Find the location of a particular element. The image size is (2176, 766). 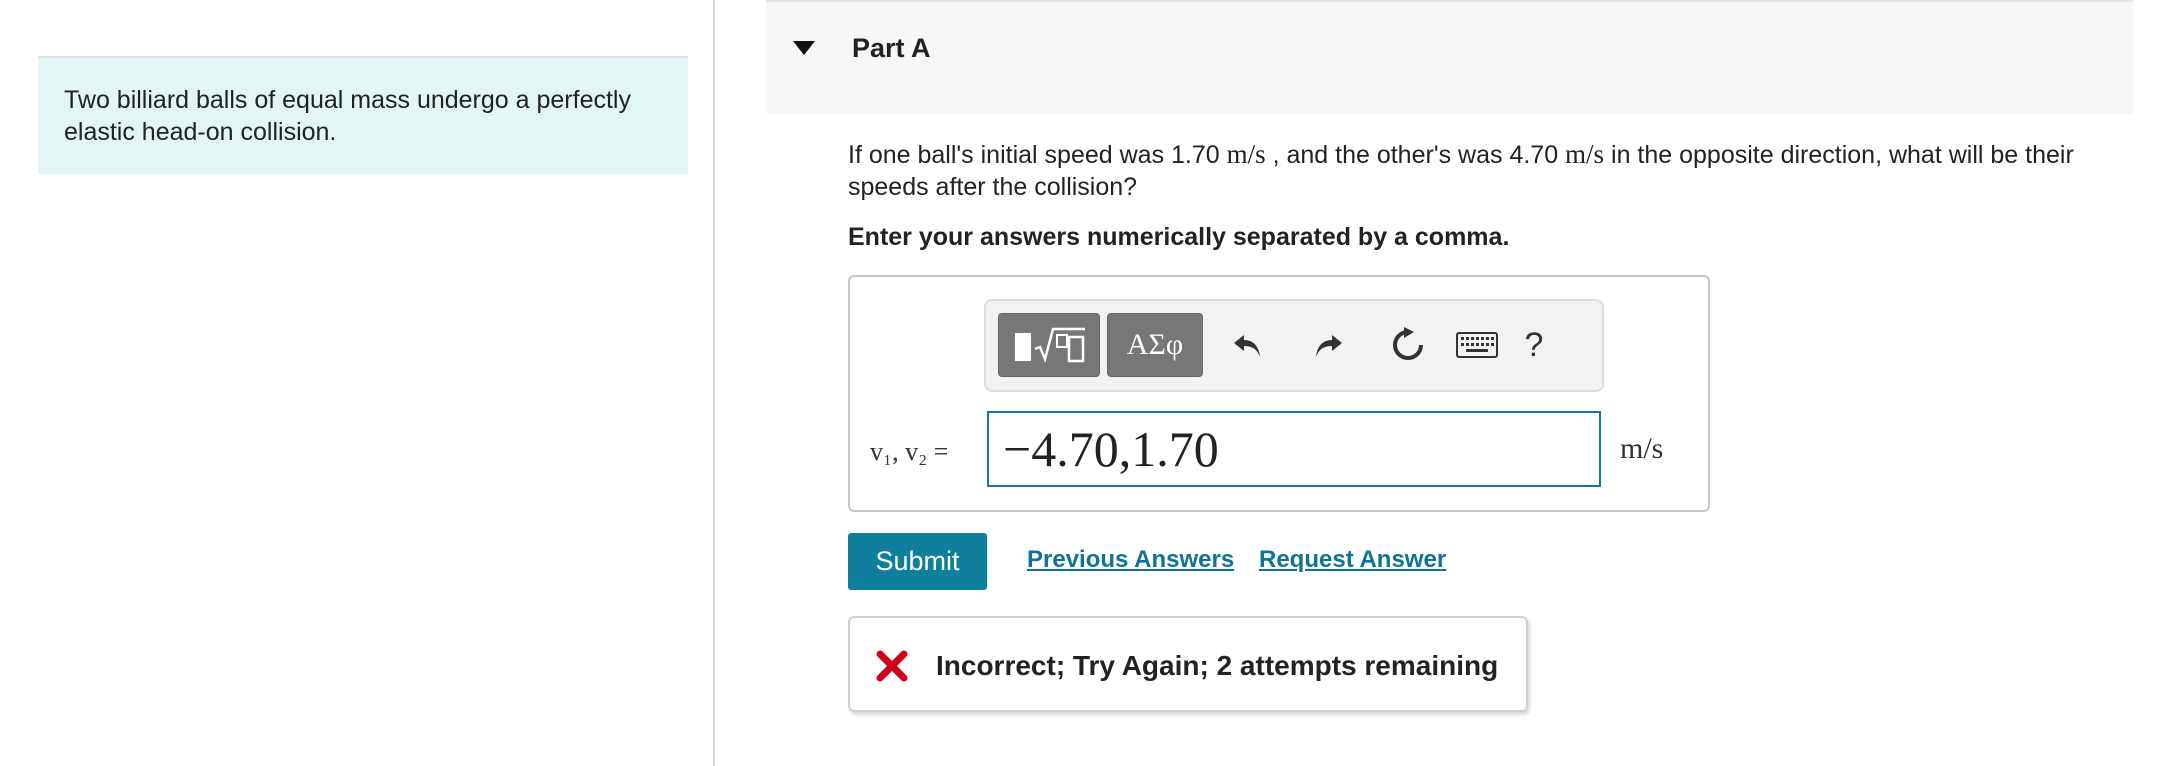

incorrect-x-icon is located at coordinates (892, 668).